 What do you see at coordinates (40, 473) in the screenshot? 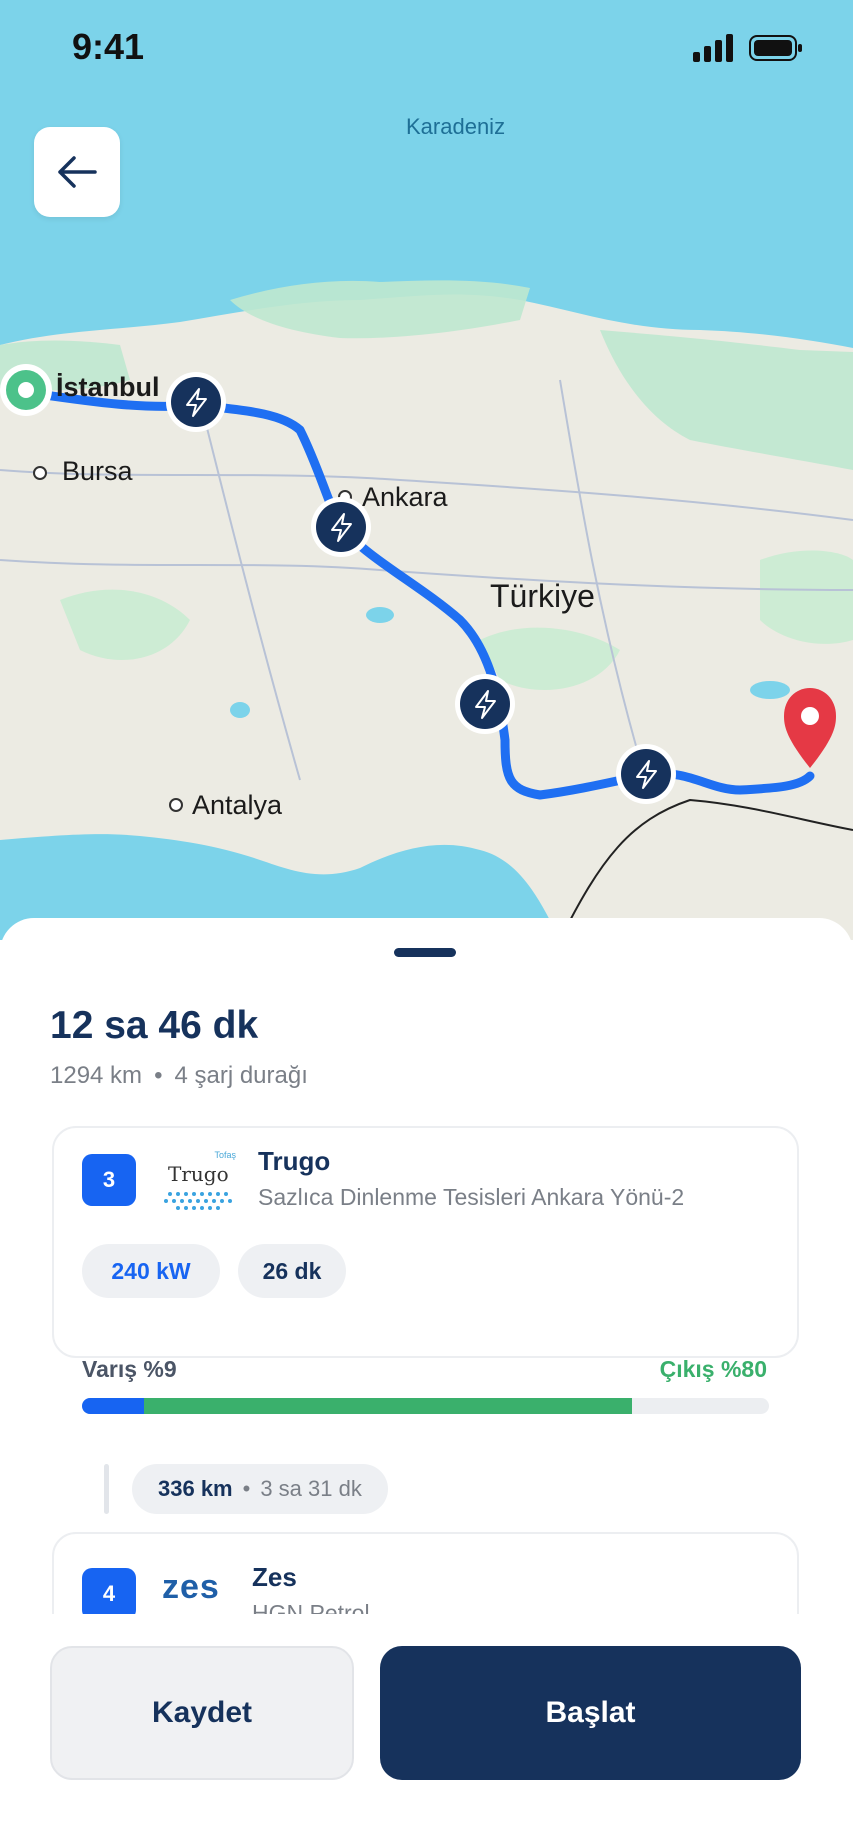
I see `city-dot-bursa` at bounding box center [40, 473].